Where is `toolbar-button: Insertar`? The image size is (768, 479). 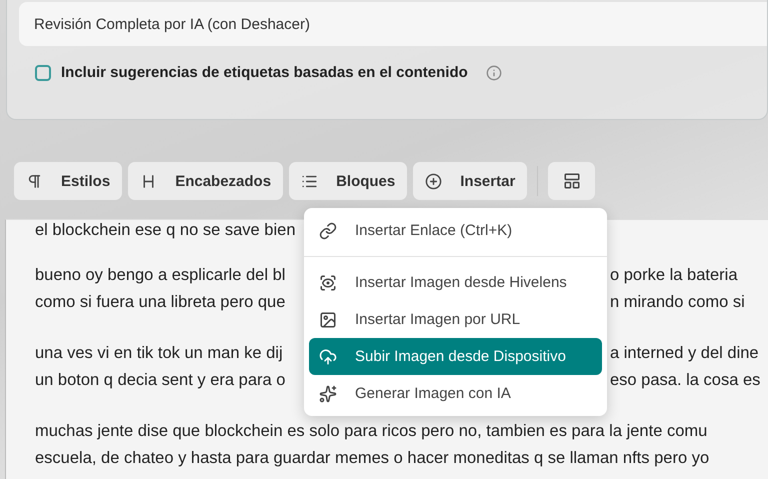
toolbar-button: Insertar is located at coordinates (470, 181).